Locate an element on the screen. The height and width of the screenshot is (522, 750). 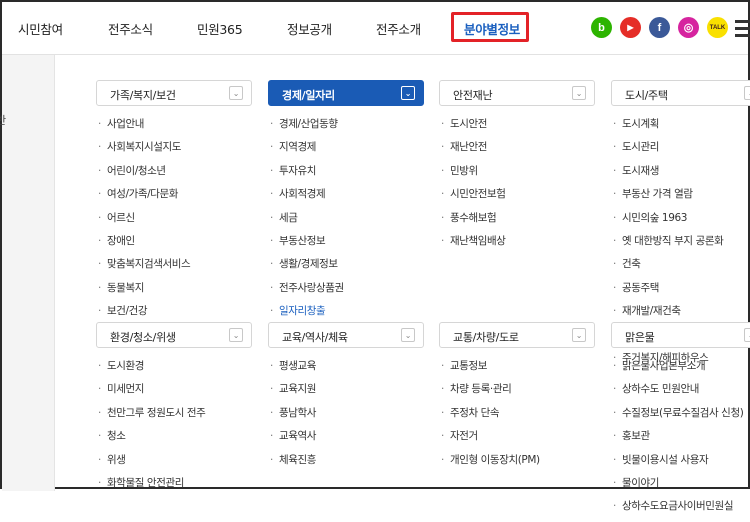
sub-menu-link: 사회복지시설지도 is located at coordinates (145, 150).